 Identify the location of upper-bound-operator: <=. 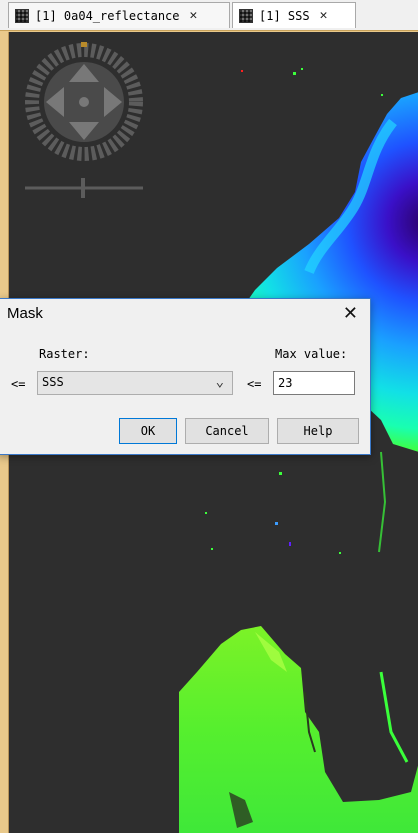
(254, 384).